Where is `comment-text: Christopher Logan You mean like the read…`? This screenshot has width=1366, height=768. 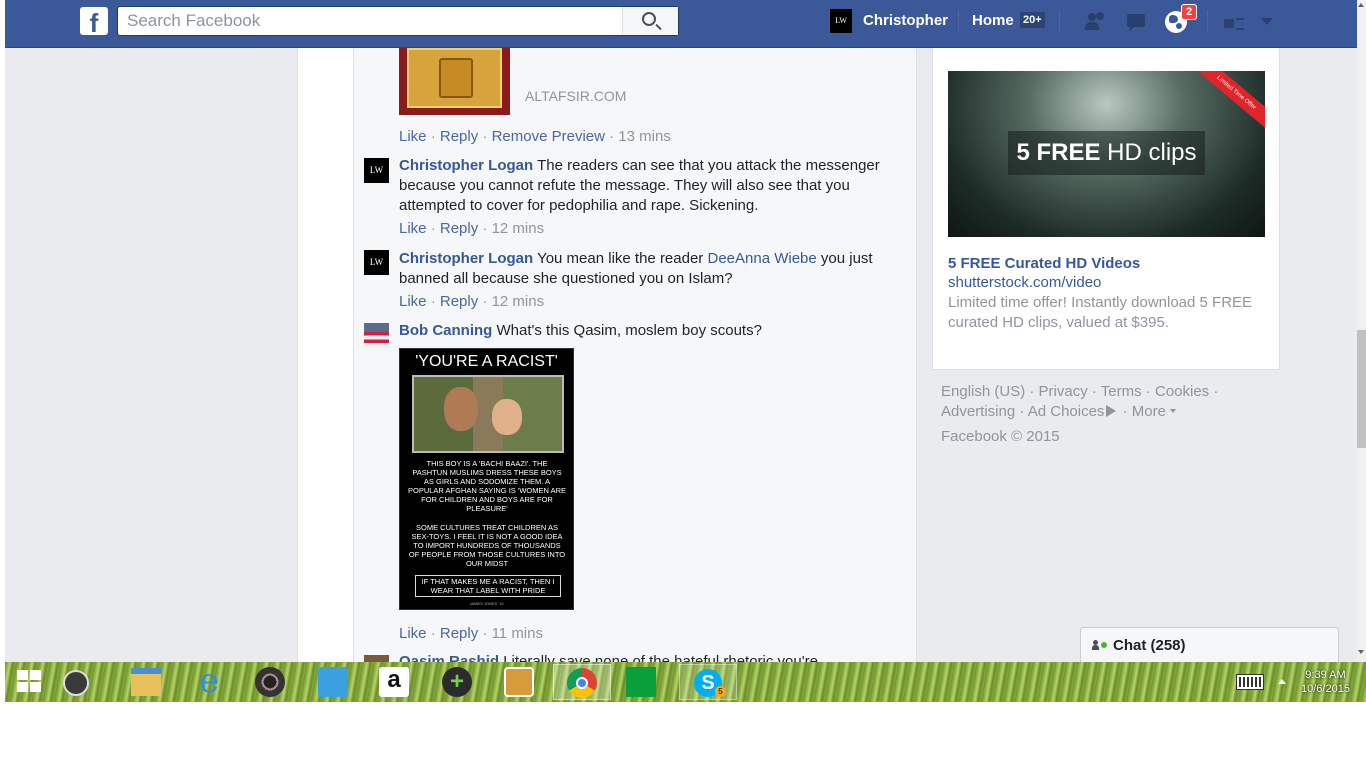
comment-text: Christopher Logan You mean like the read… is located at coordinates (644, 269).